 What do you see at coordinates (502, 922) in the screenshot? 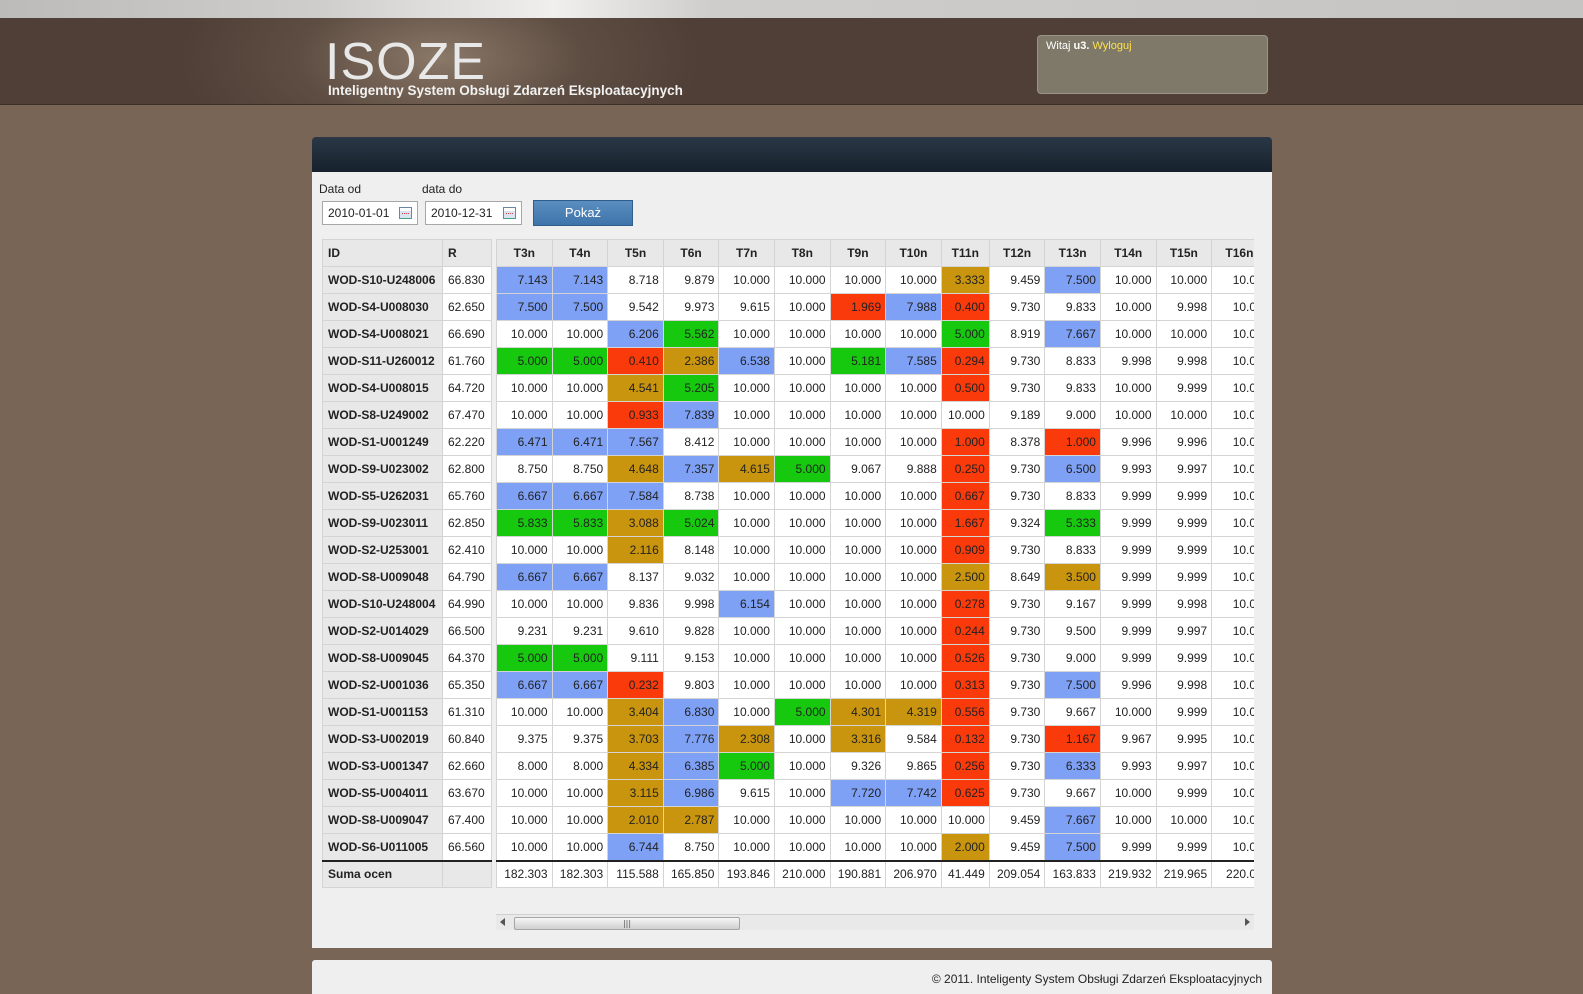
I see `scroll-left-arrow-icon` at bounding box center [502, 922].